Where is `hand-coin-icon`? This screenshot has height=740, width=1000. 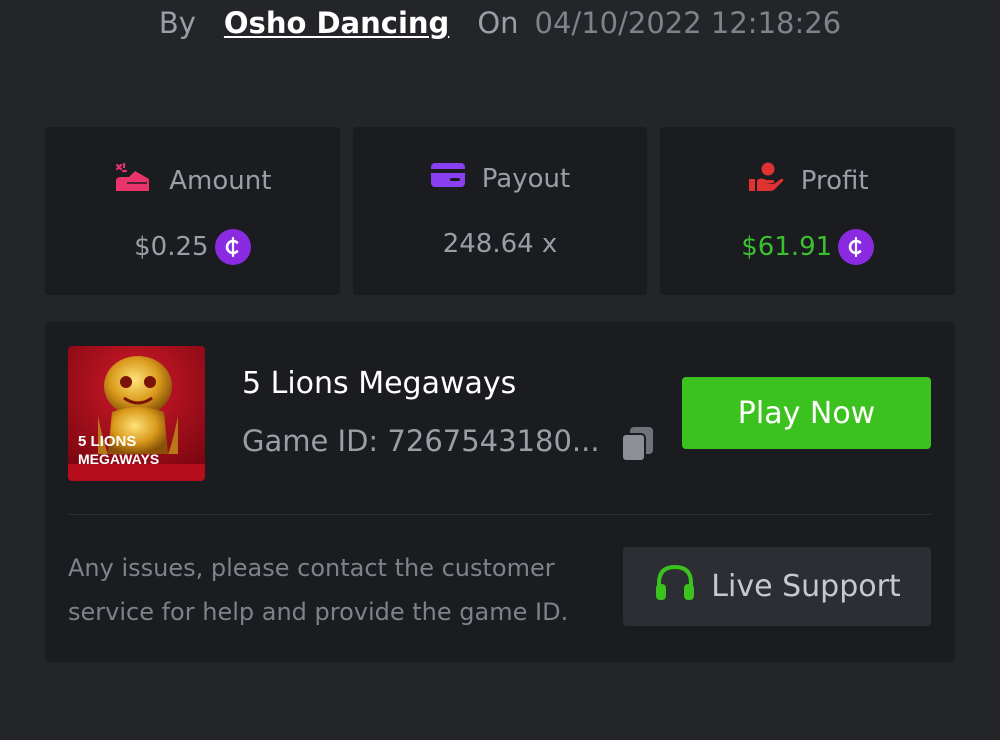 hand-coin-icon is located at coordinates (766, 180).